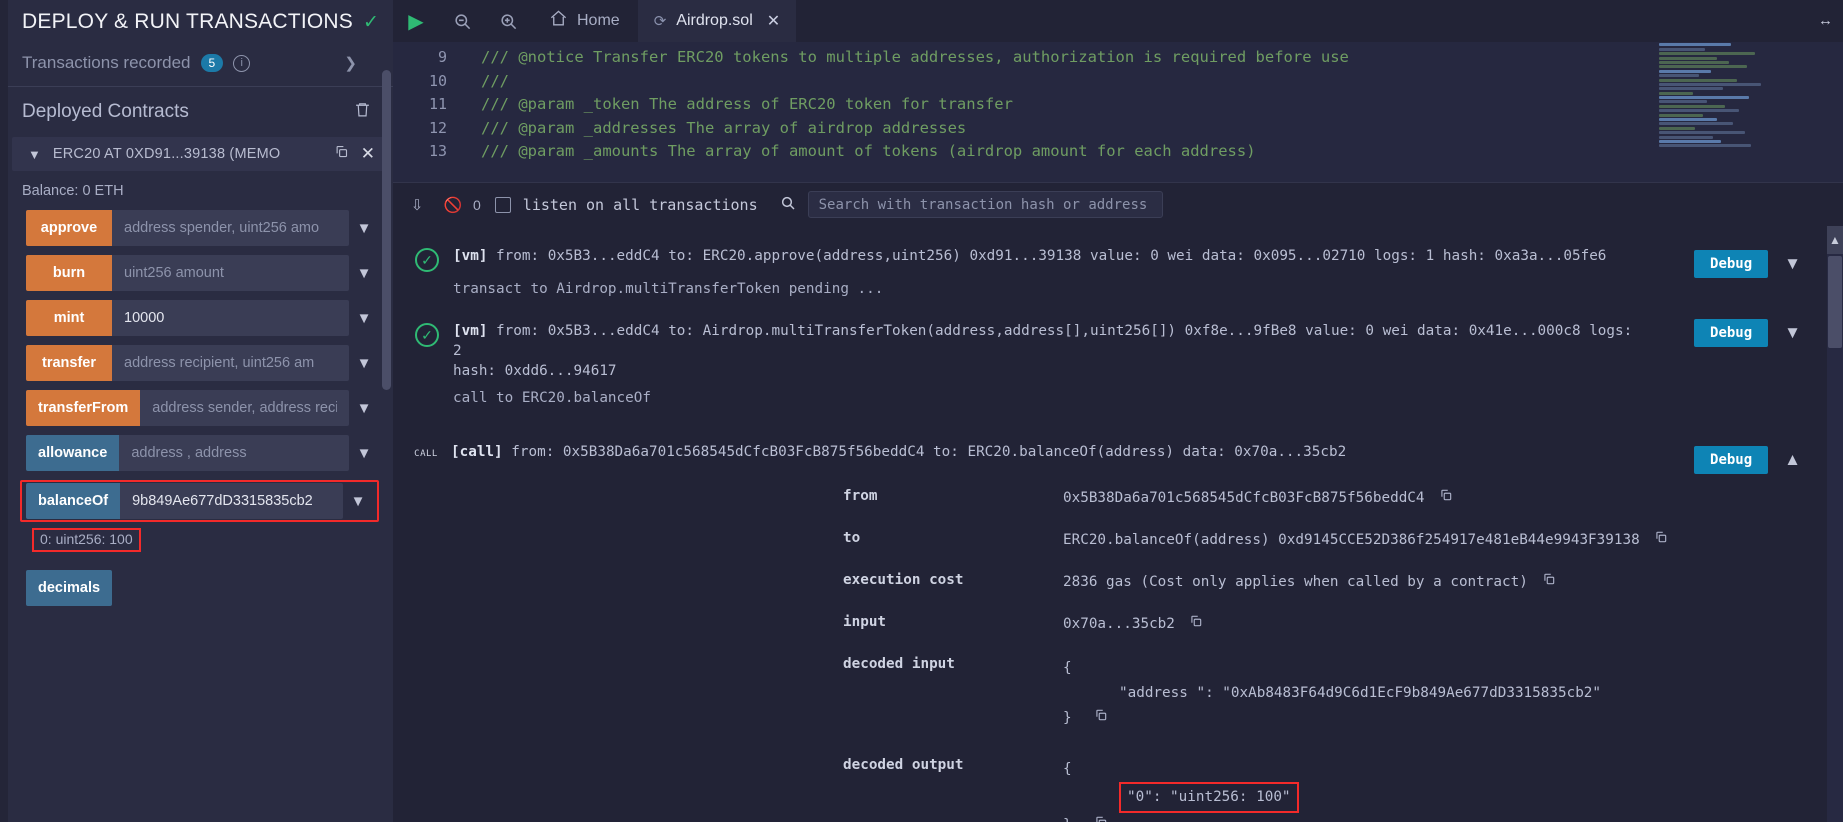 The height and width of the screenshot is (822, 1843). I want to click on line-number: 12, so click(437, 127).